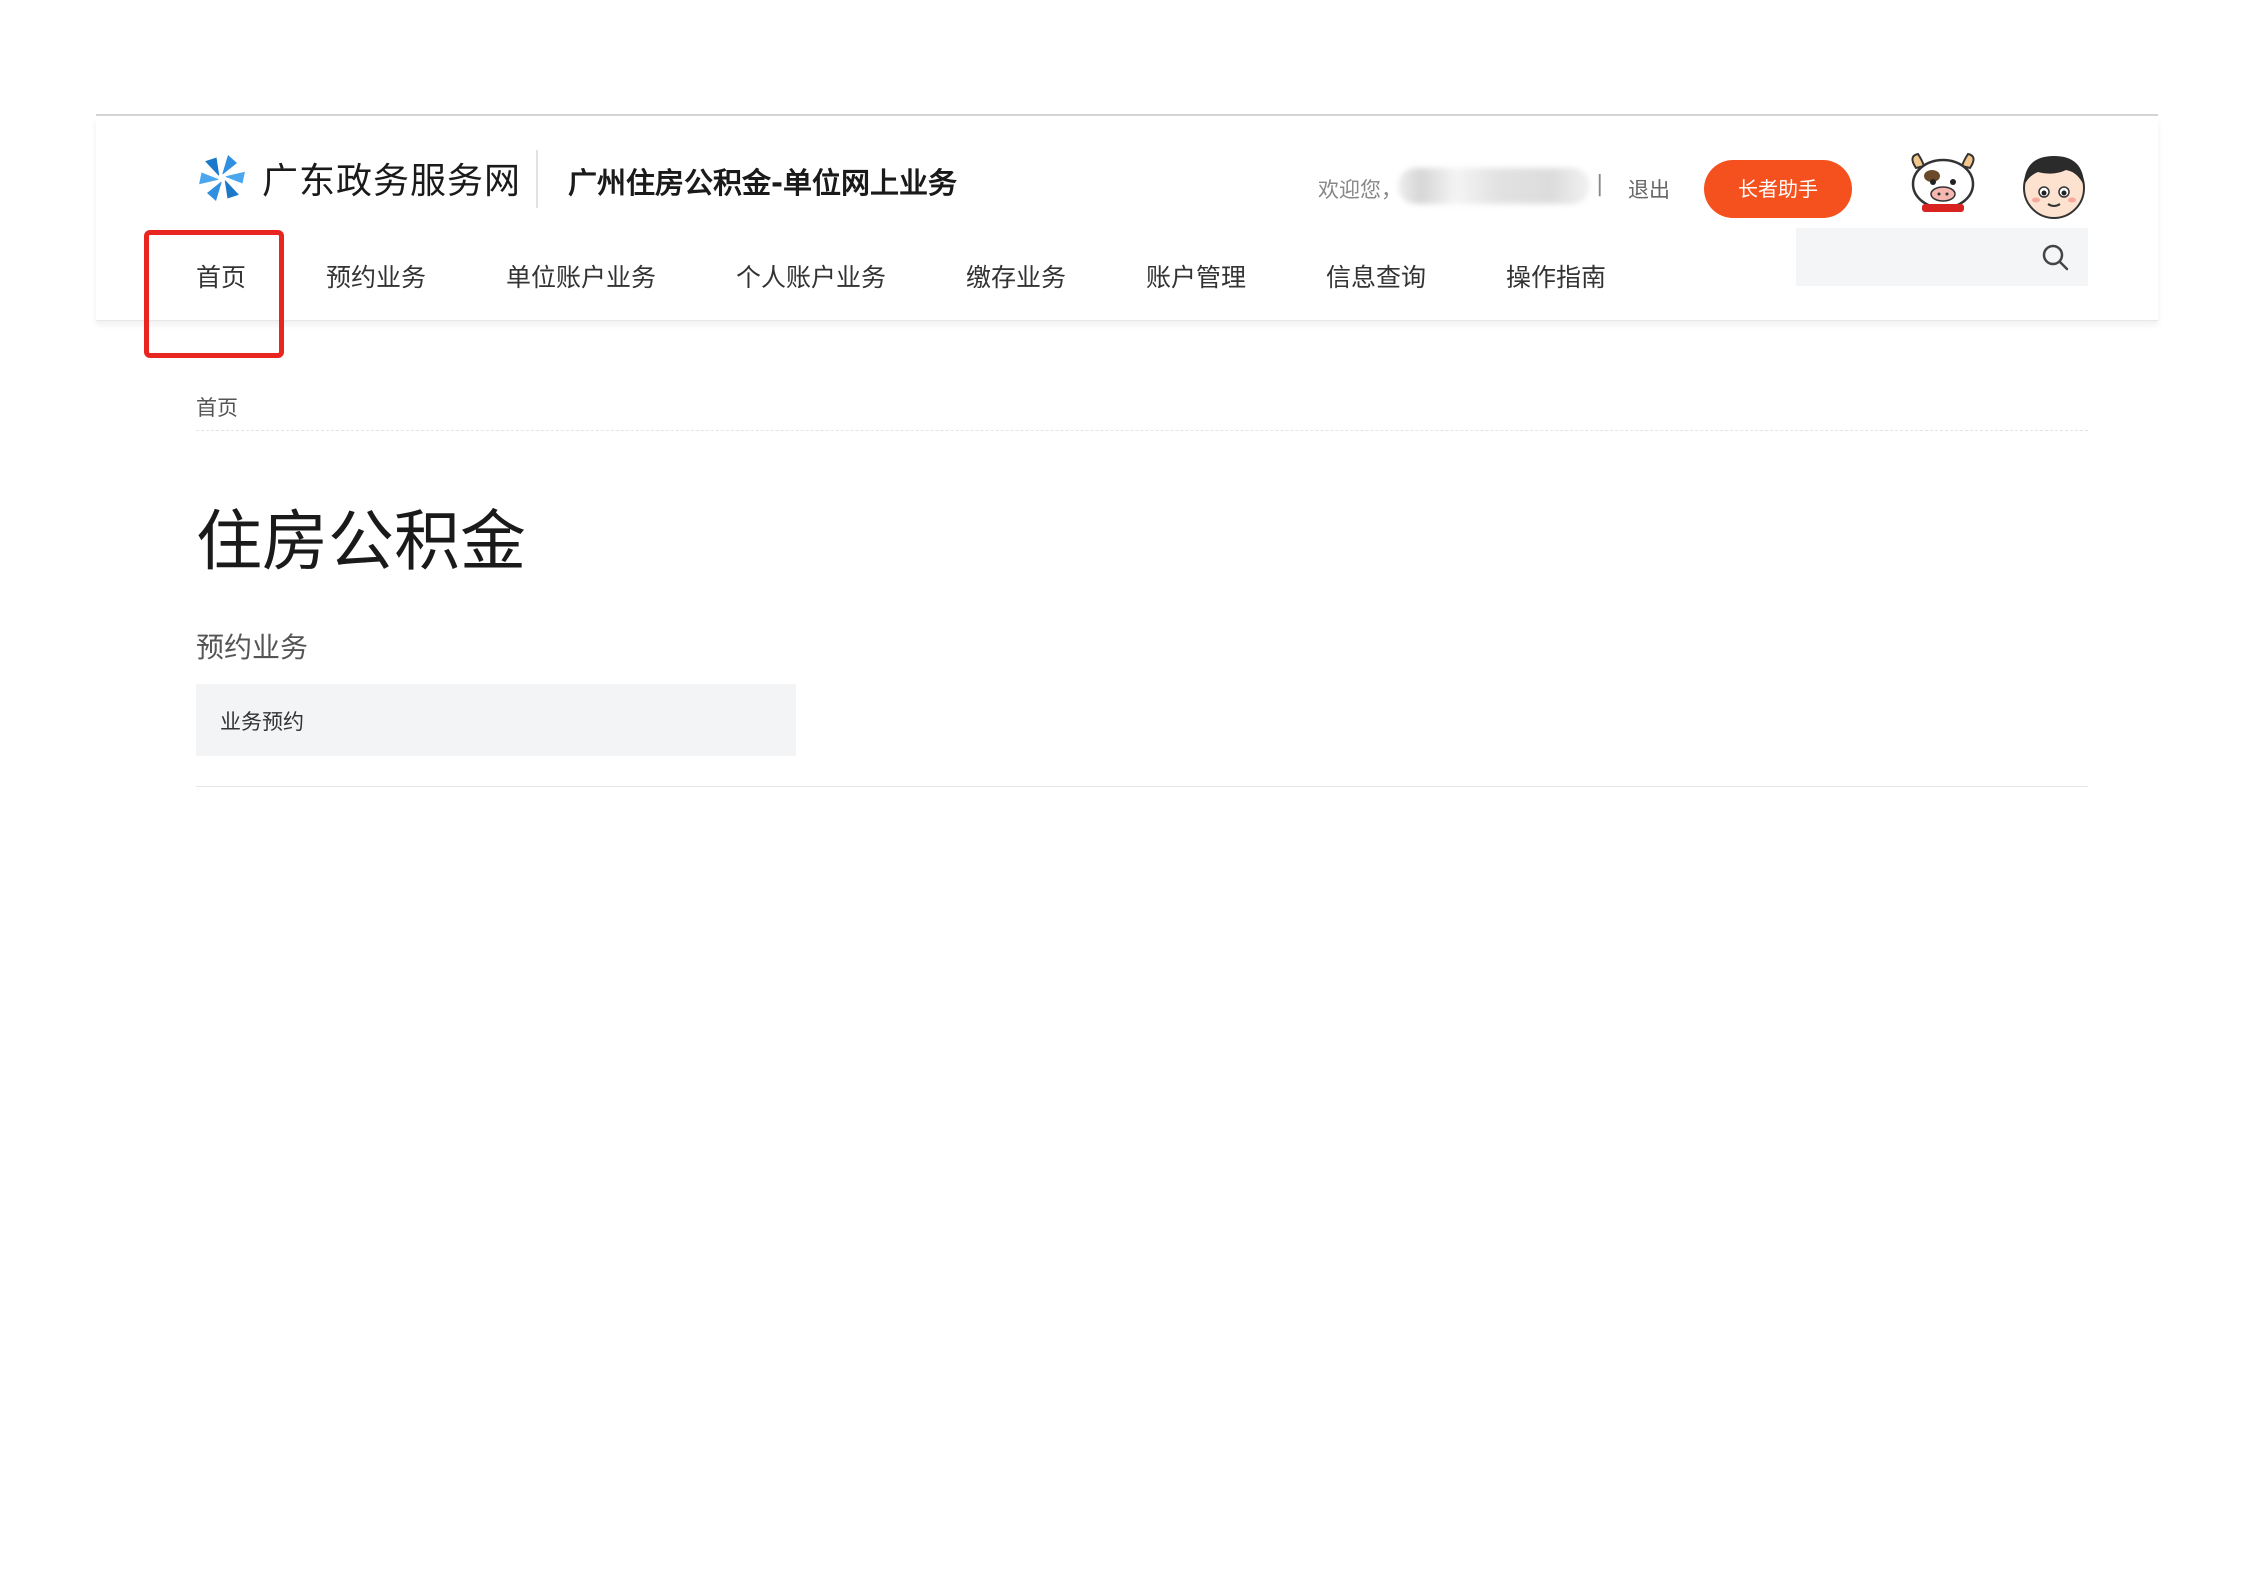  Describe the element at coordinates (1360, 190) in the screenshot. I see `welcome-text: 欢迎您，` at that location.